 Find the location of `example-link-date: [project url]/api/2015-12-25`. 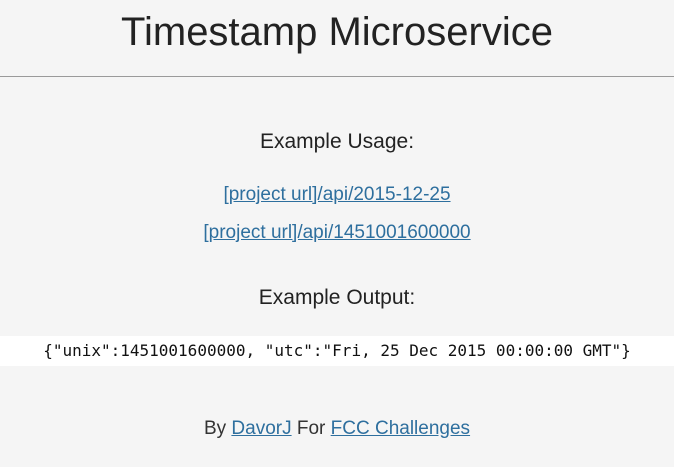

example-link-date: [project url]/api/2015-12-25 is located at coordinates (336, 194).